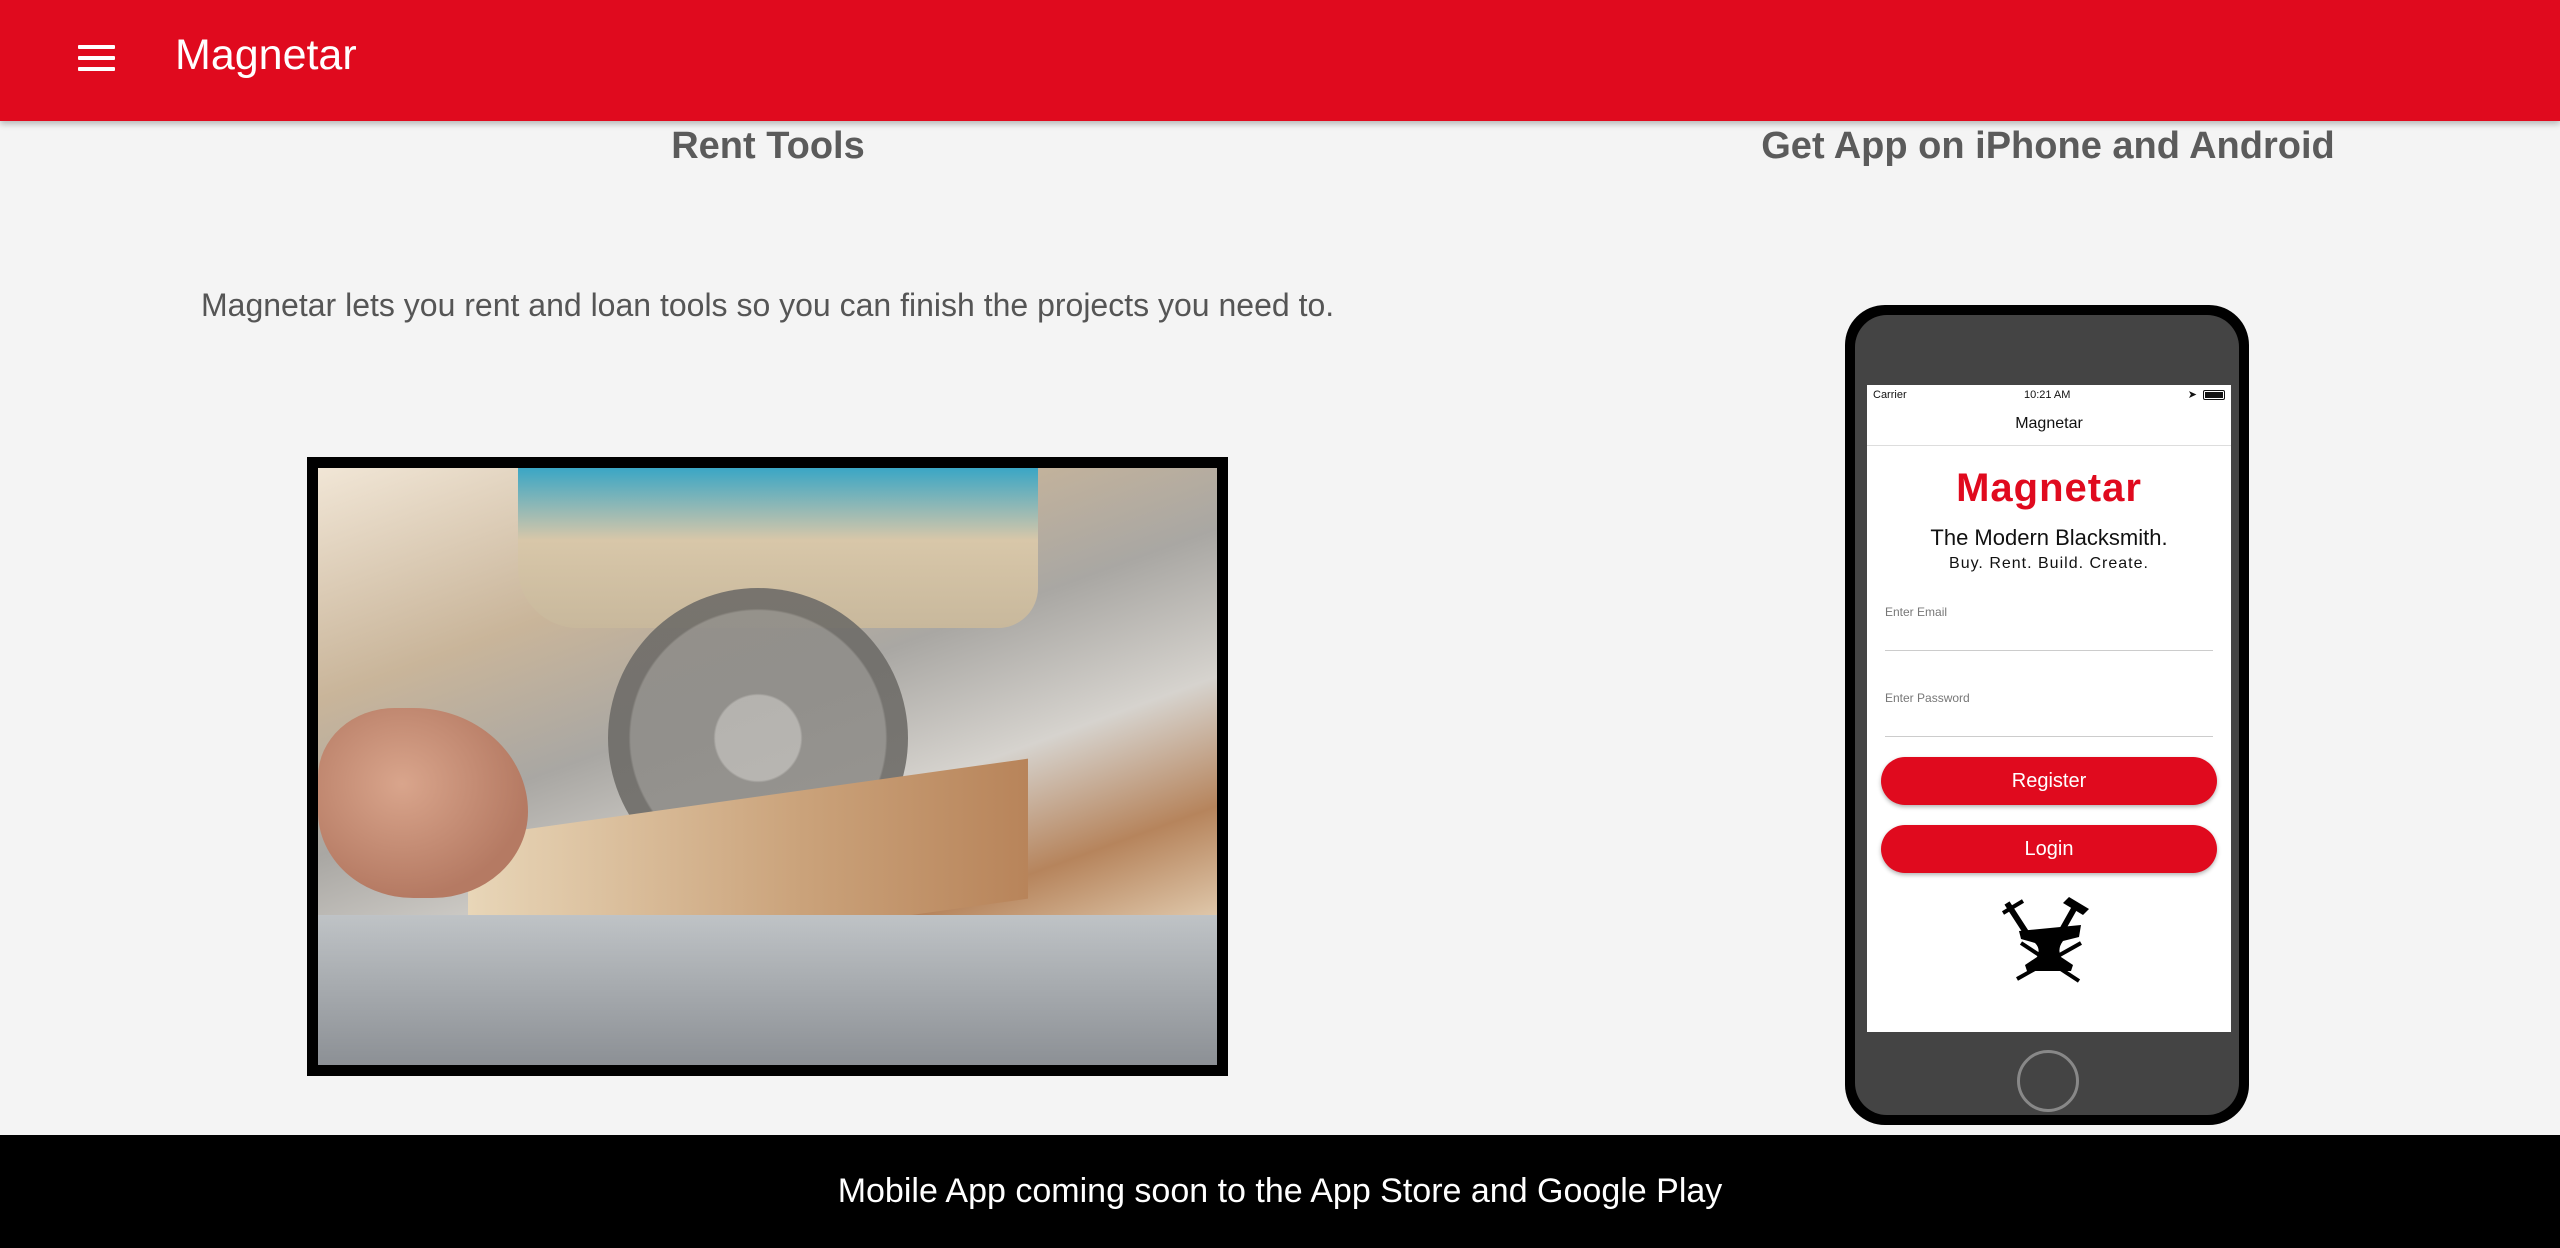 This screenshot has height=1248, width=2560. I want to click on phone-logo: Magnetar, so click(2049, 488).